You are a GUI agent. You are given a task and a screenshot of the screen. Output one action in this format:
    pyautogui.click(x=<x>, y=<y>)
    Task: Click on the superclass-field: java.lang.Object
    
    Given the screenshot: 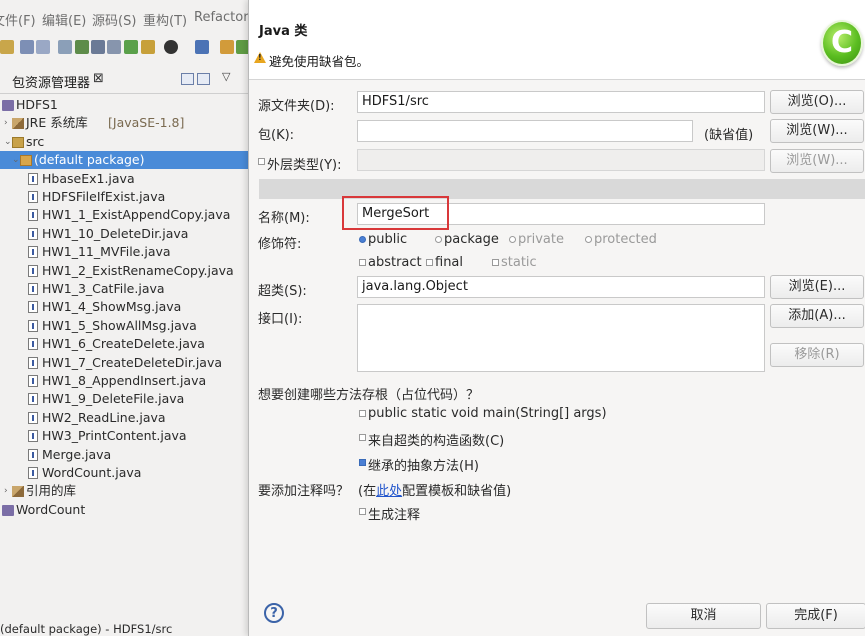 What is the action you would take?
    pyautogui.click(x=561, y=287)
    